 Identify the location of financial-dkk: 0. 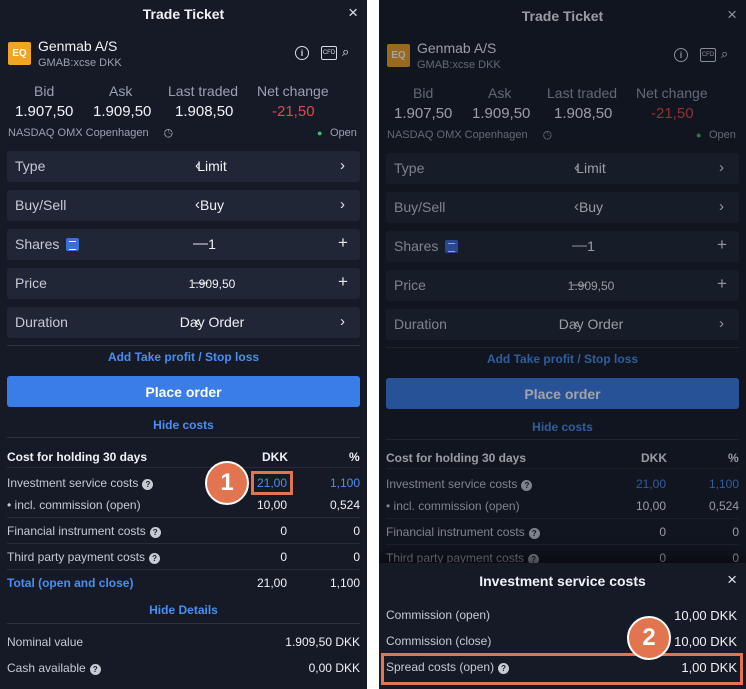
(283, 531).